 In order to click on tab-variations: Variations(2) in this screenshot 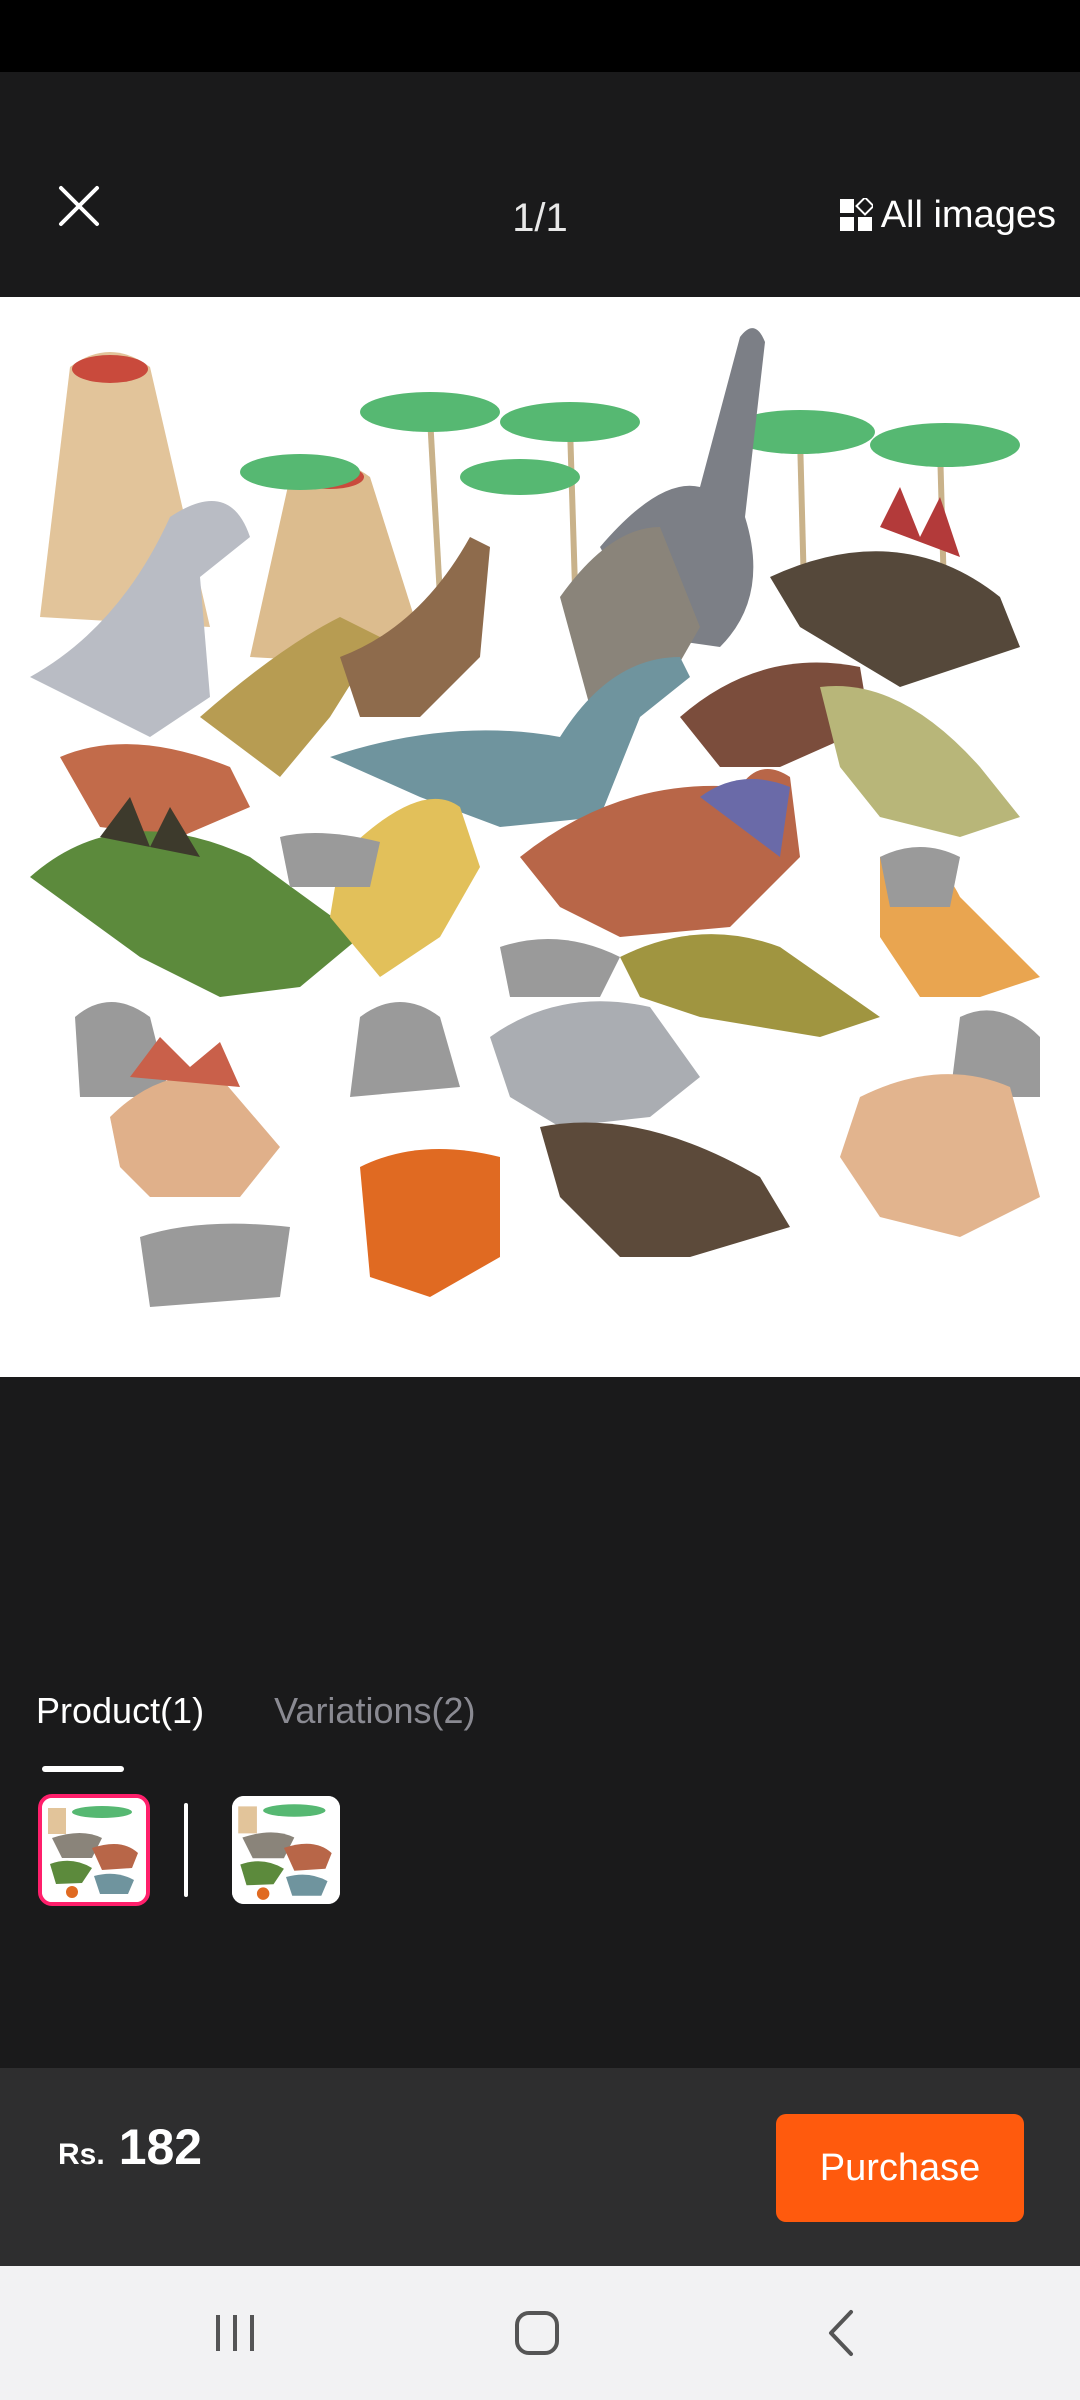, I will do `click(374, 1726)`.